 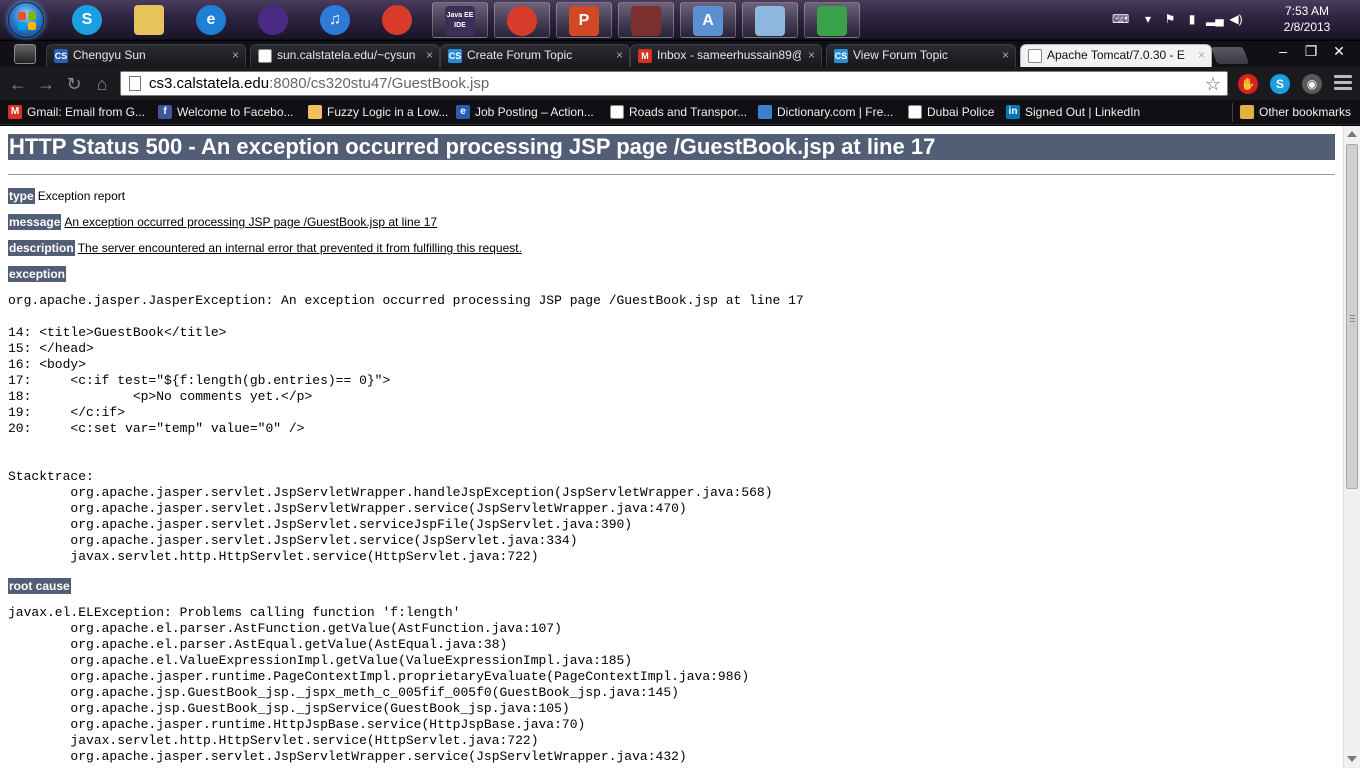 I want to click on tab-4: CS View Forum Topic ×, so click(x=921, y=55).